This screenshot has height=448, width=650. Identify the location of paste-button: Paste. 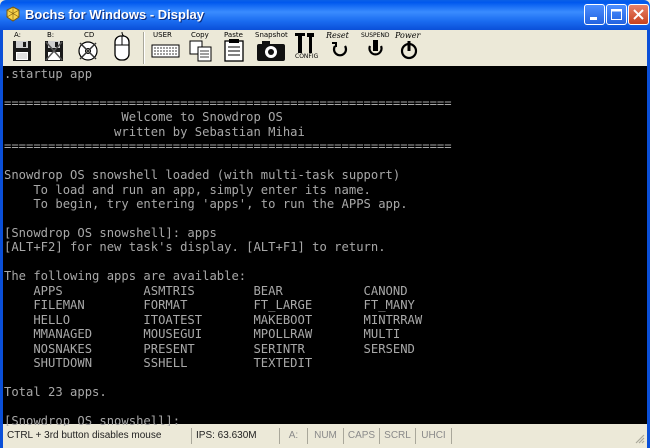
(235, 48).